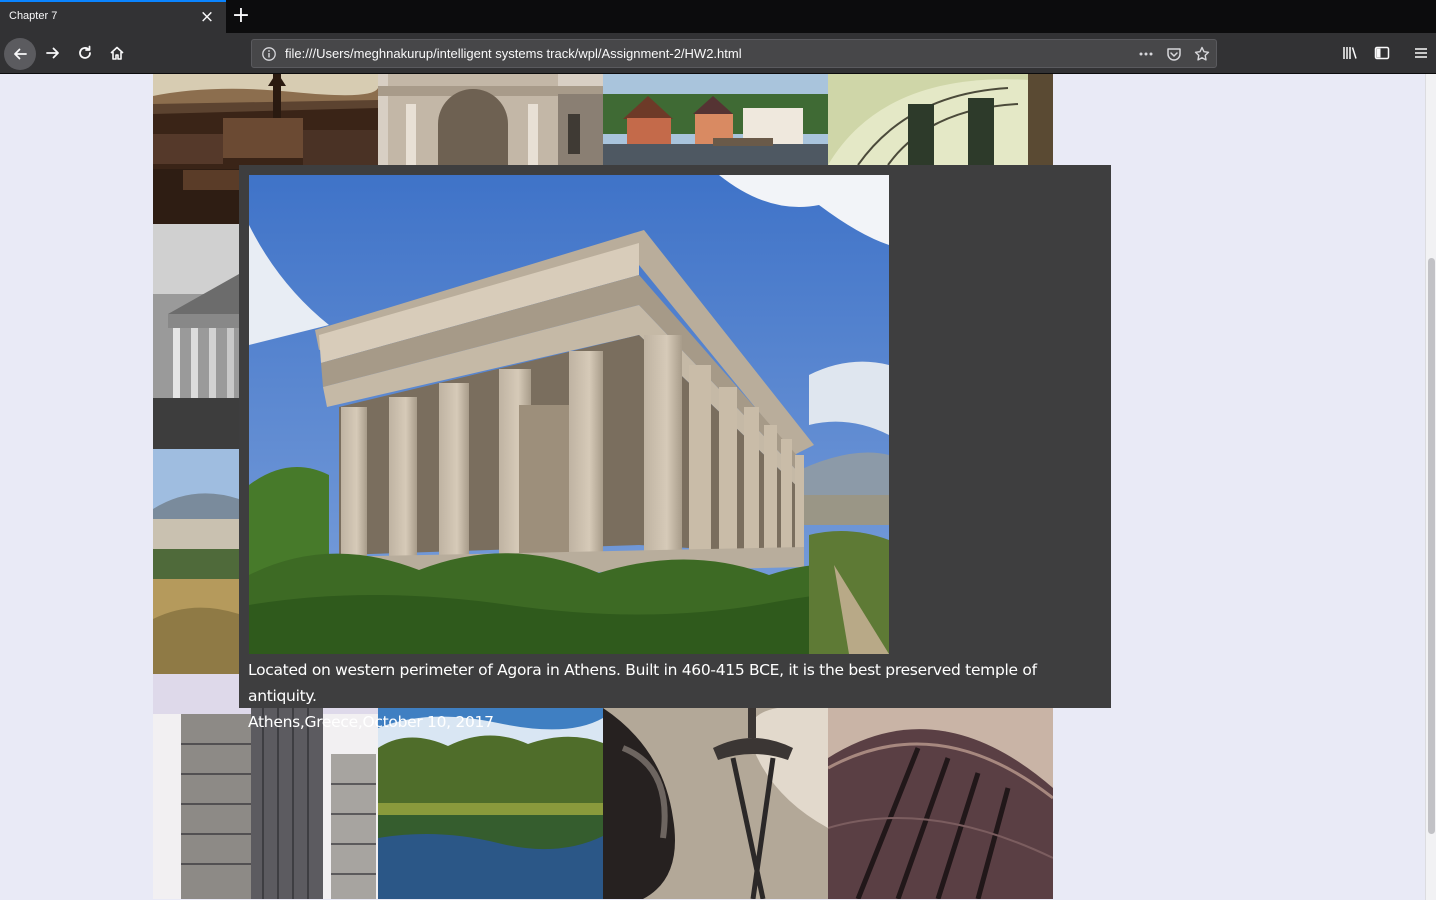 The height and width of the screenshot is (900, 1436). What do you see at coordinates (207, 17) in the screenshot?
I see `close-icon: ×` at bounding box center [207, 17].